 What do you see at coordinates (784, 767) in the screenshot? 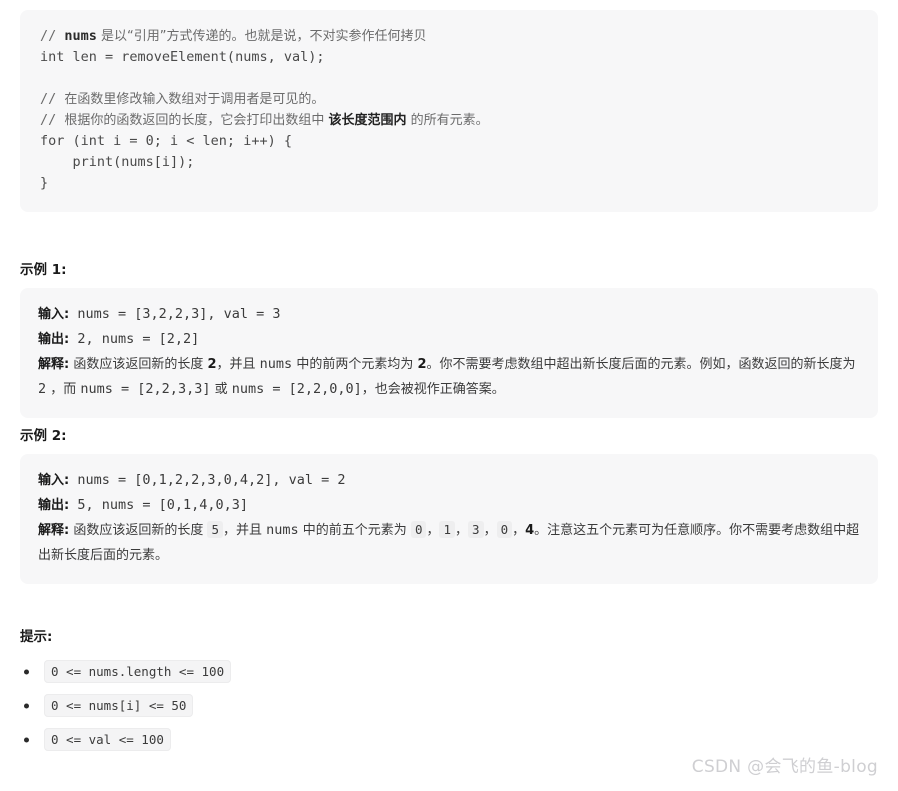
I see `csdn-watermark: CSDN @会飞的鱼-blog` at bounding box center [784, 767].